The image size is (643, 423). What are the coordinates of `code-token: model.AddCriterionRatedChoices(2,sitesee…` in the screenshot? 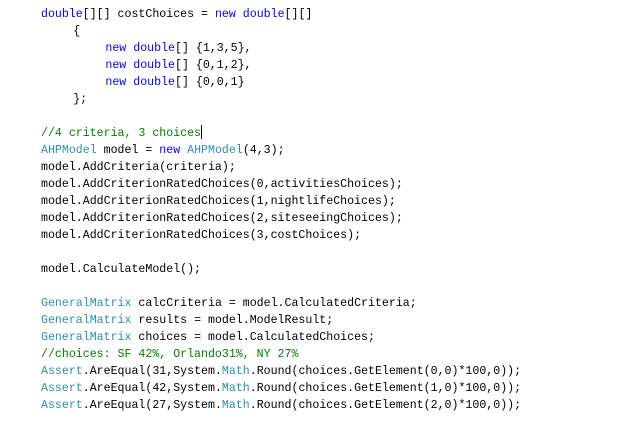 It's located at (222, 218).